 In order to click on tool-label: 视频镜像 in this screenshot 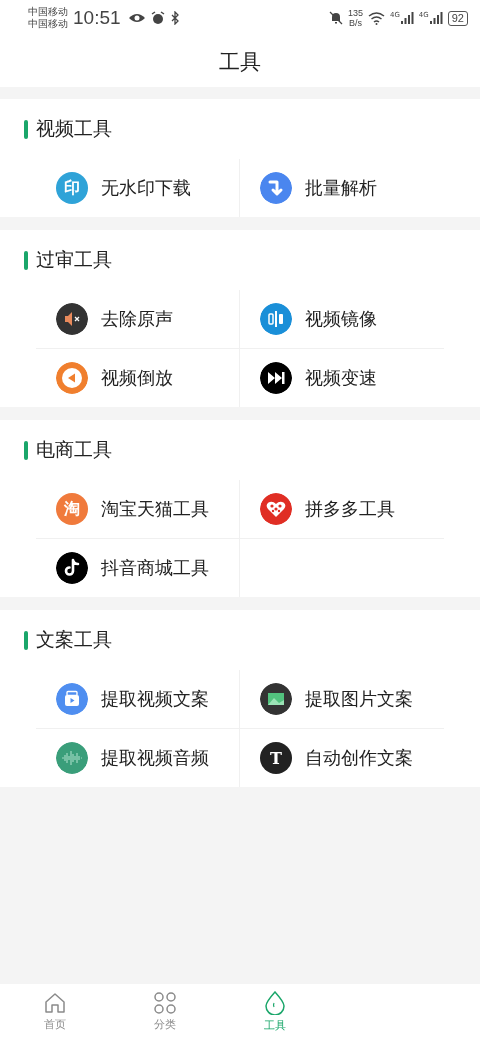, I will do `click(341, 319)`.